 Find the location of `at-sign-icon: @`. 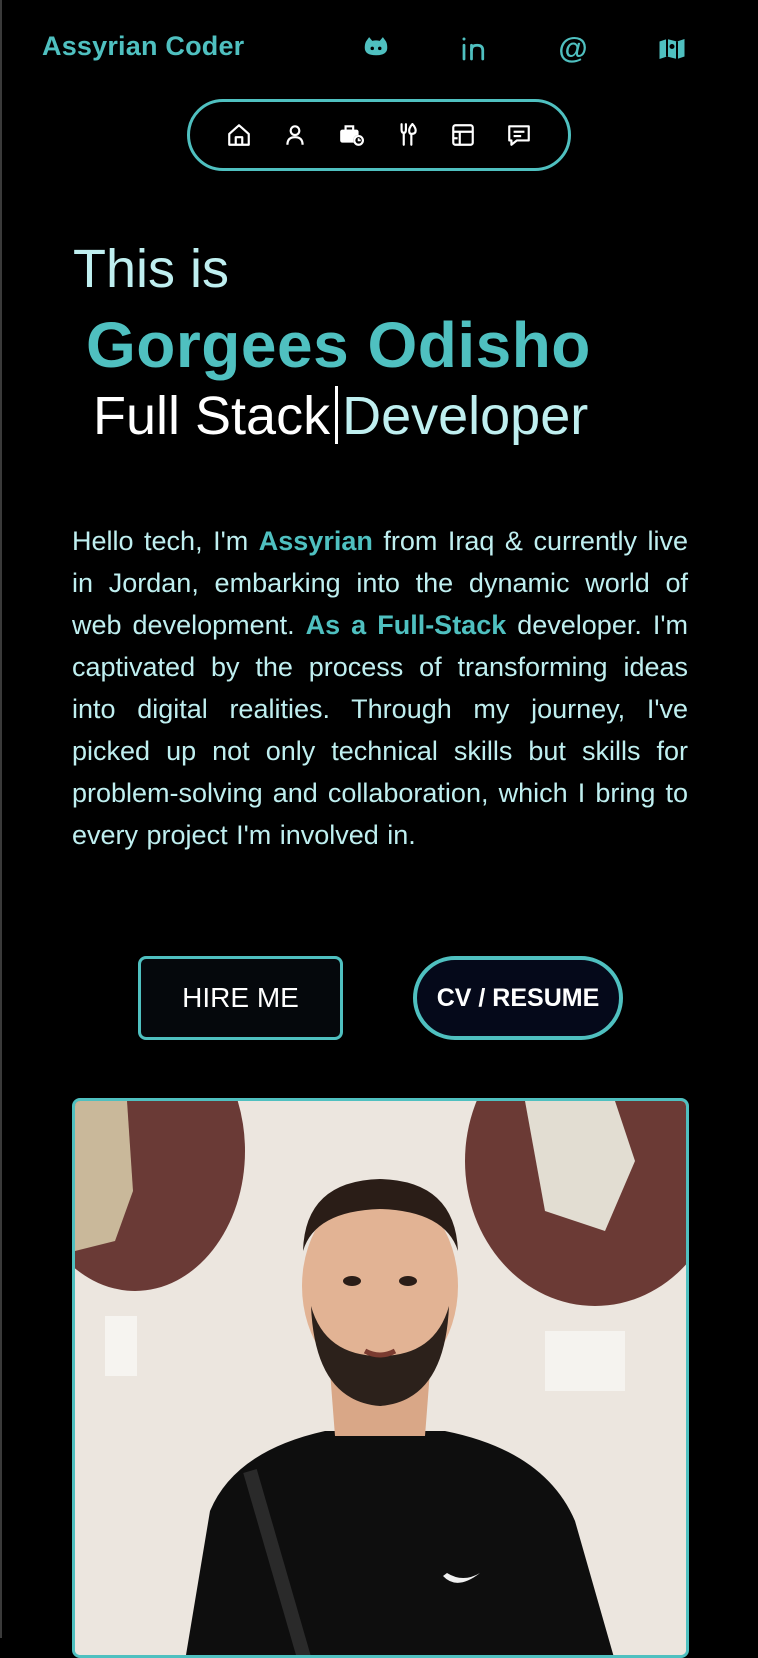

at-sign-icon: @ is located at coordinates (573, 49).